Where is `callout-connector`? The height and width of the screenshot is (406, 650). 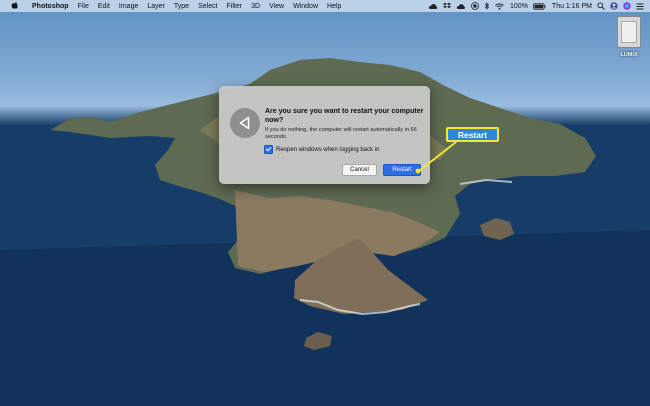 callout-connector is located at coordinates (436, 157).